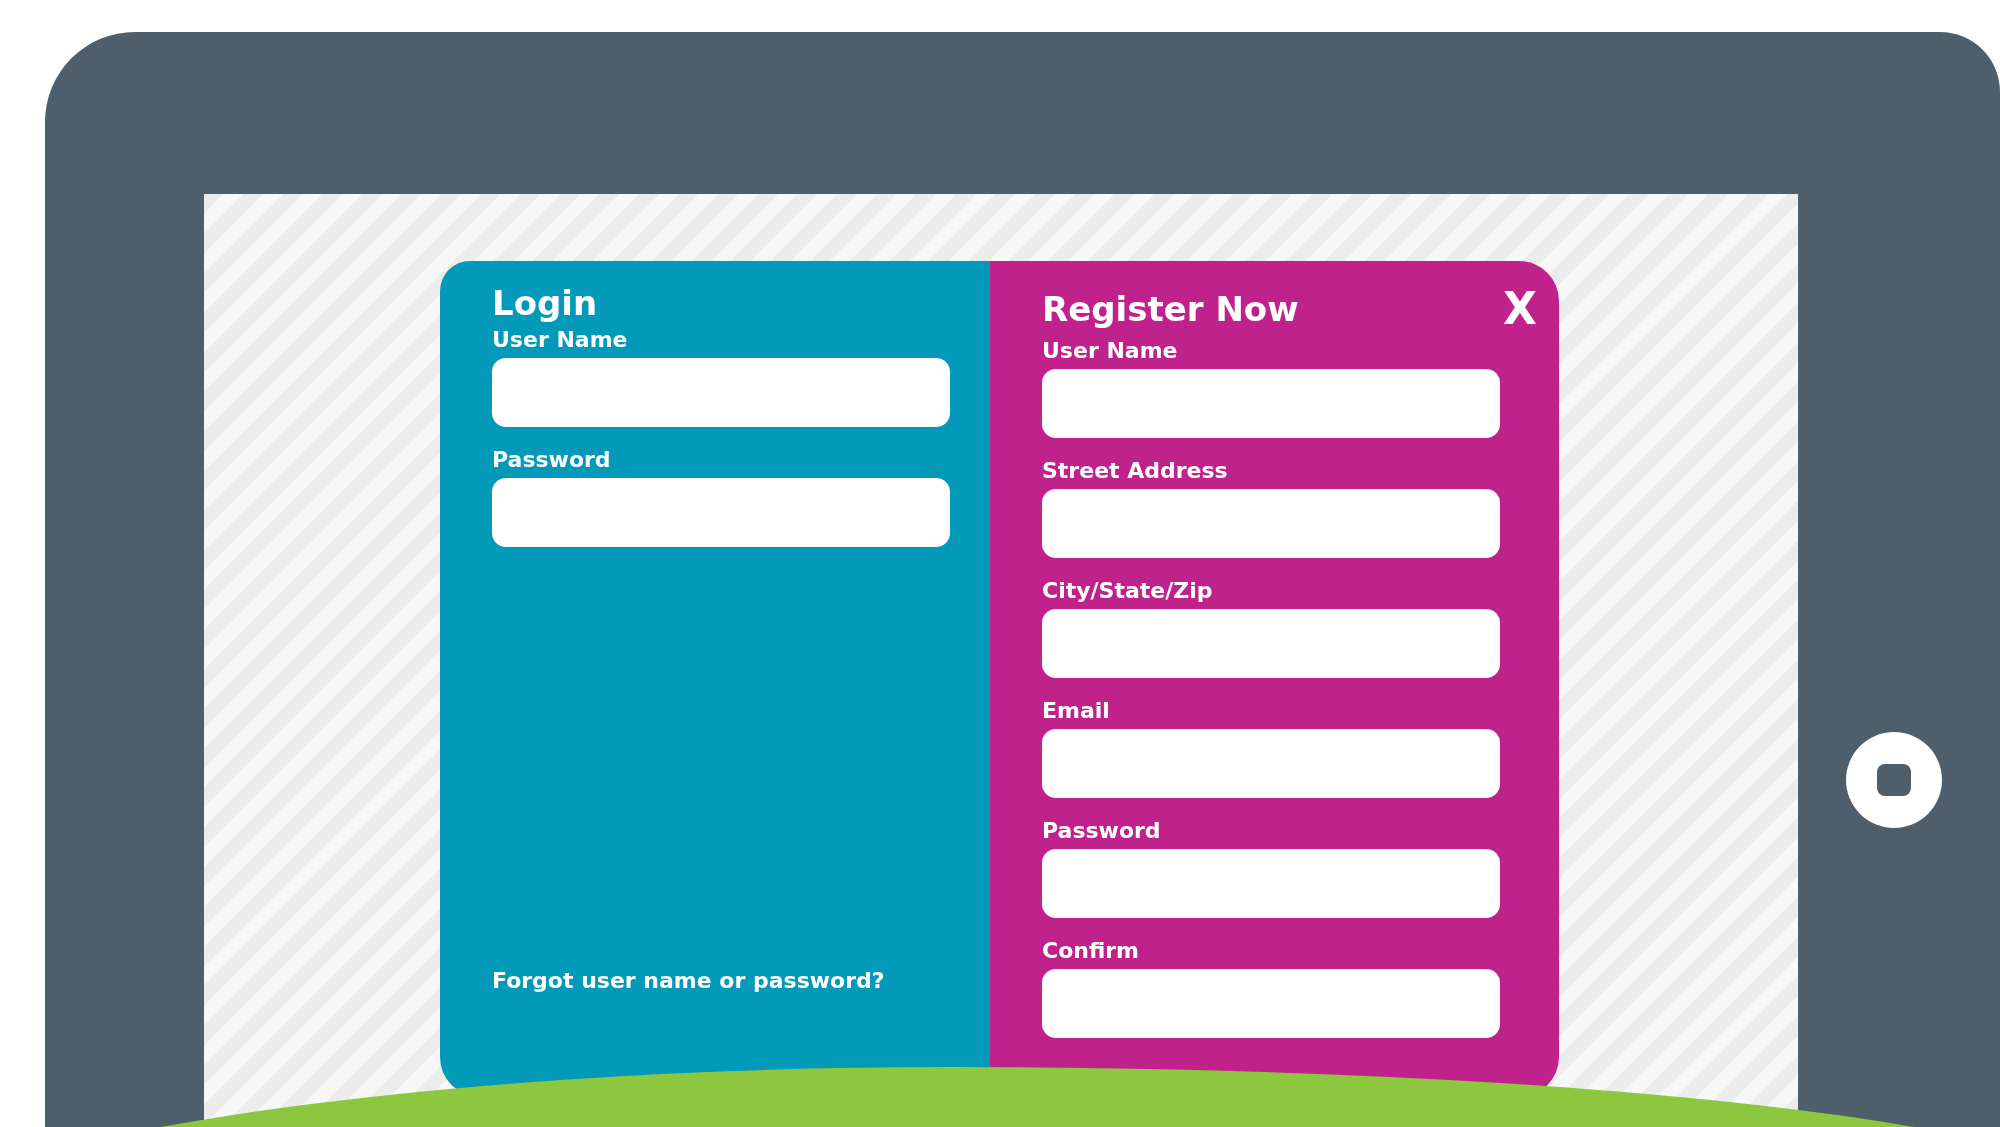  What do you see at coordinates (1091, 950) in the screenshot?
I see `field-label: Confirm` at bounding box center [1091, 950].